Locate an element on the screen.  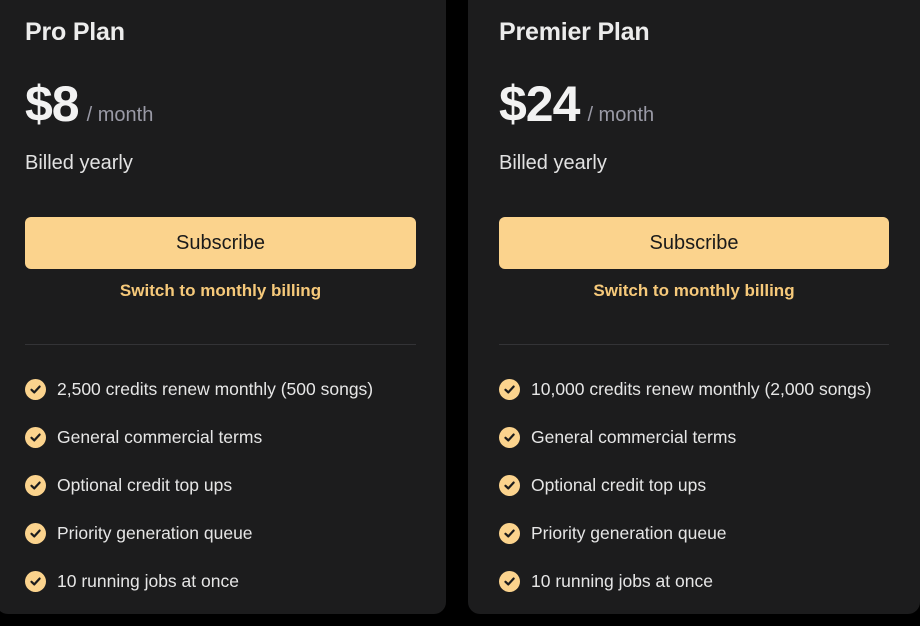
price-row: $24 / month is located at coordinates (576, 104).